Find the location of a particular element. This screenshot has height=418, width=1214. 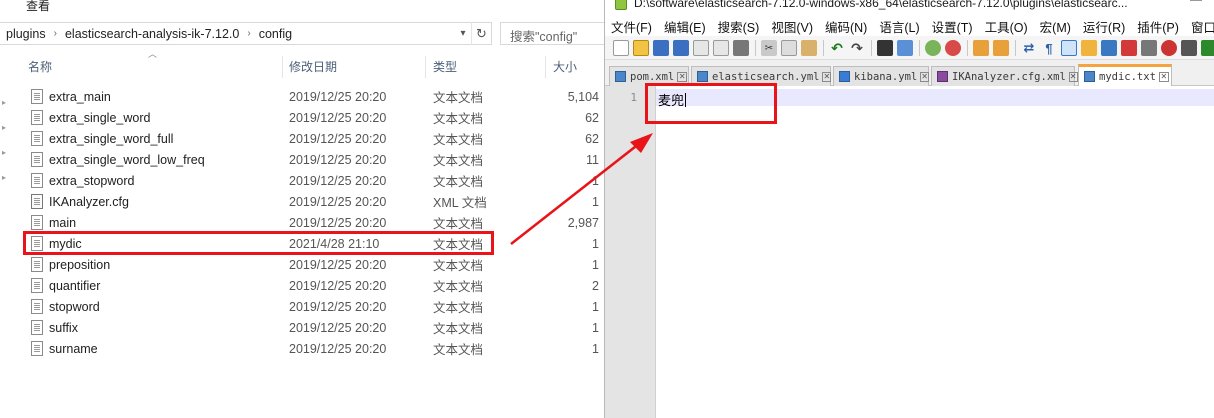

redo-icon: ↷ is located at coordinates (857, 48).